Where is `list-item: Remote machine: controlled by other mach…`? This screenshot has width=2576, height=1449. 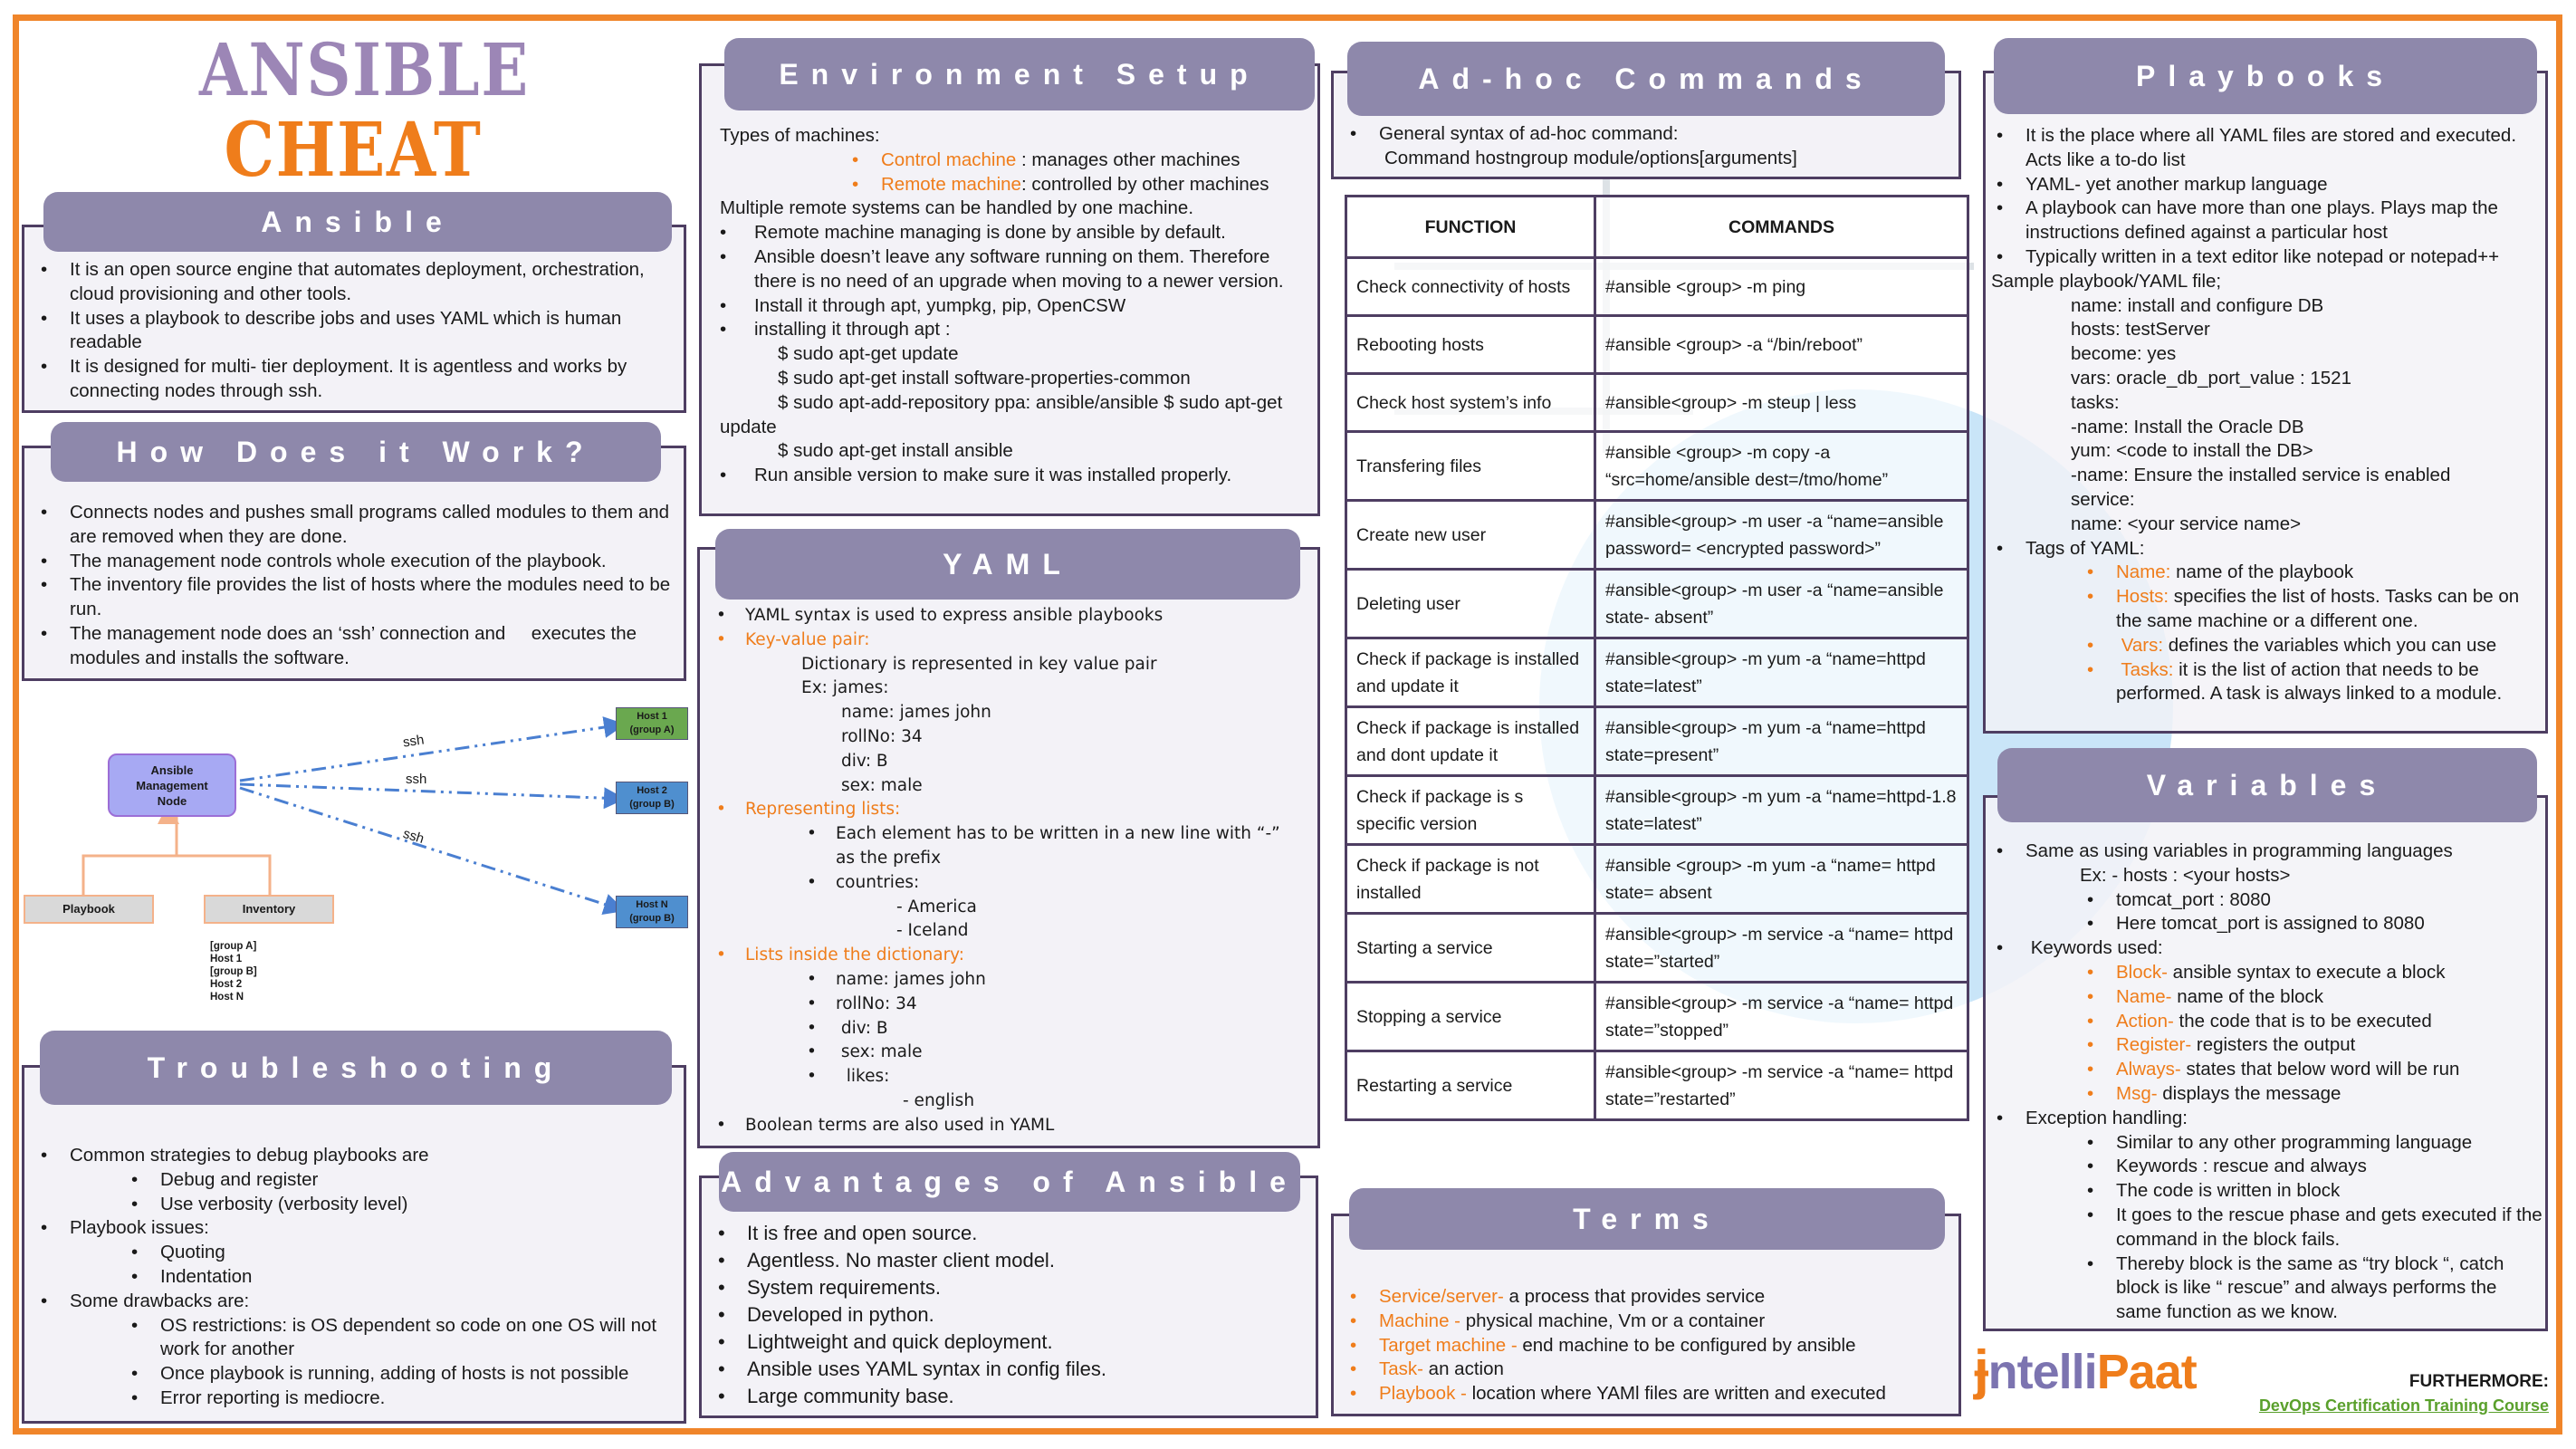
list-item: Remote machine: controlled by other mach… is located at coordinates (1014, 185).